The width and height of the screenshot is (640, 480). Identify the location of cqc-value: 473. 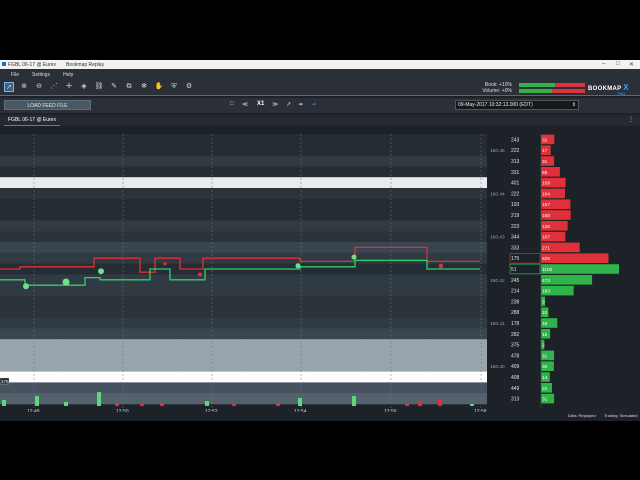
(546, 281).